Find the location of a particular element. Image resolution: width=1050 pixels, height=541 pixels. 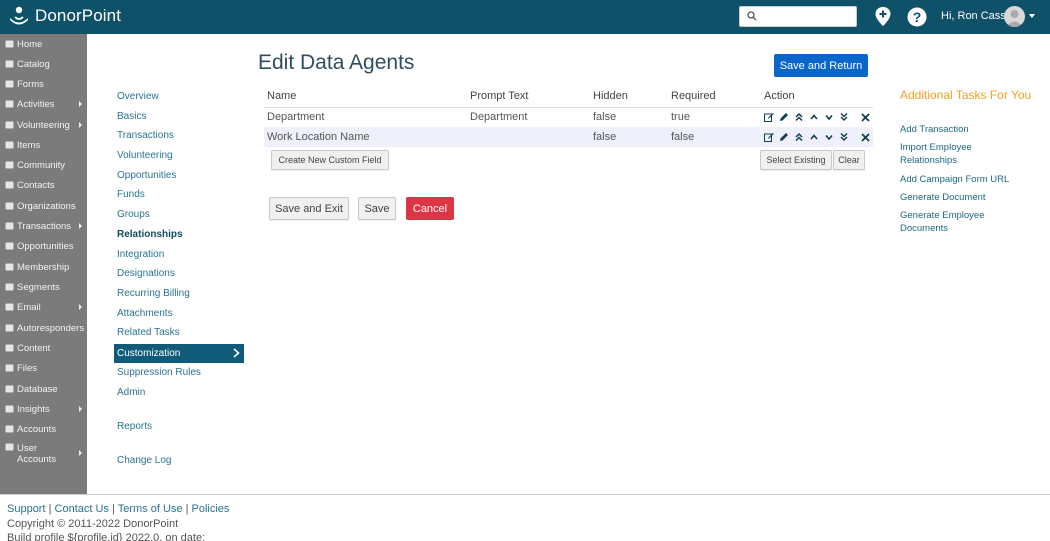

footer-link-policies: Policies is located at coordinates (211, 509).